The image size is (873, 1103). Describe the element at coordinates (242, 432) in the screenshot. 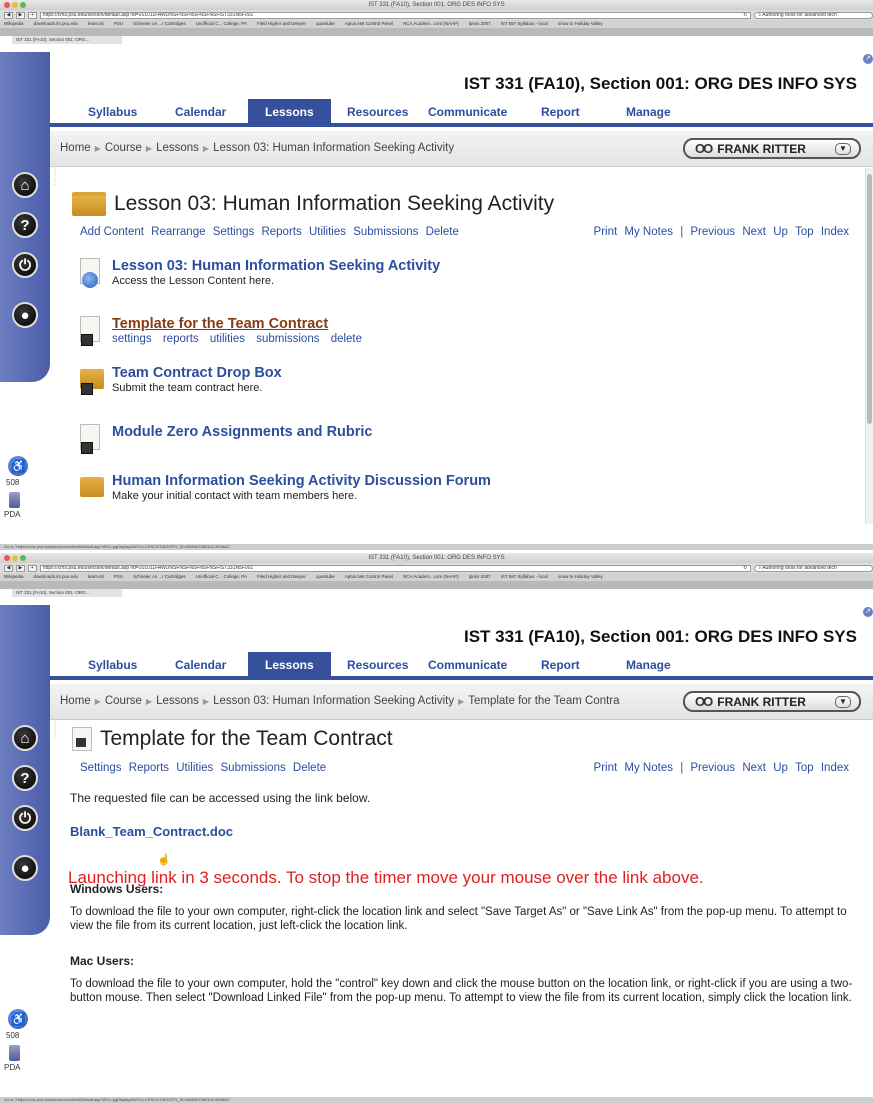

I see `item-title-link: Module Zero Assignments and Rubric` at that location.